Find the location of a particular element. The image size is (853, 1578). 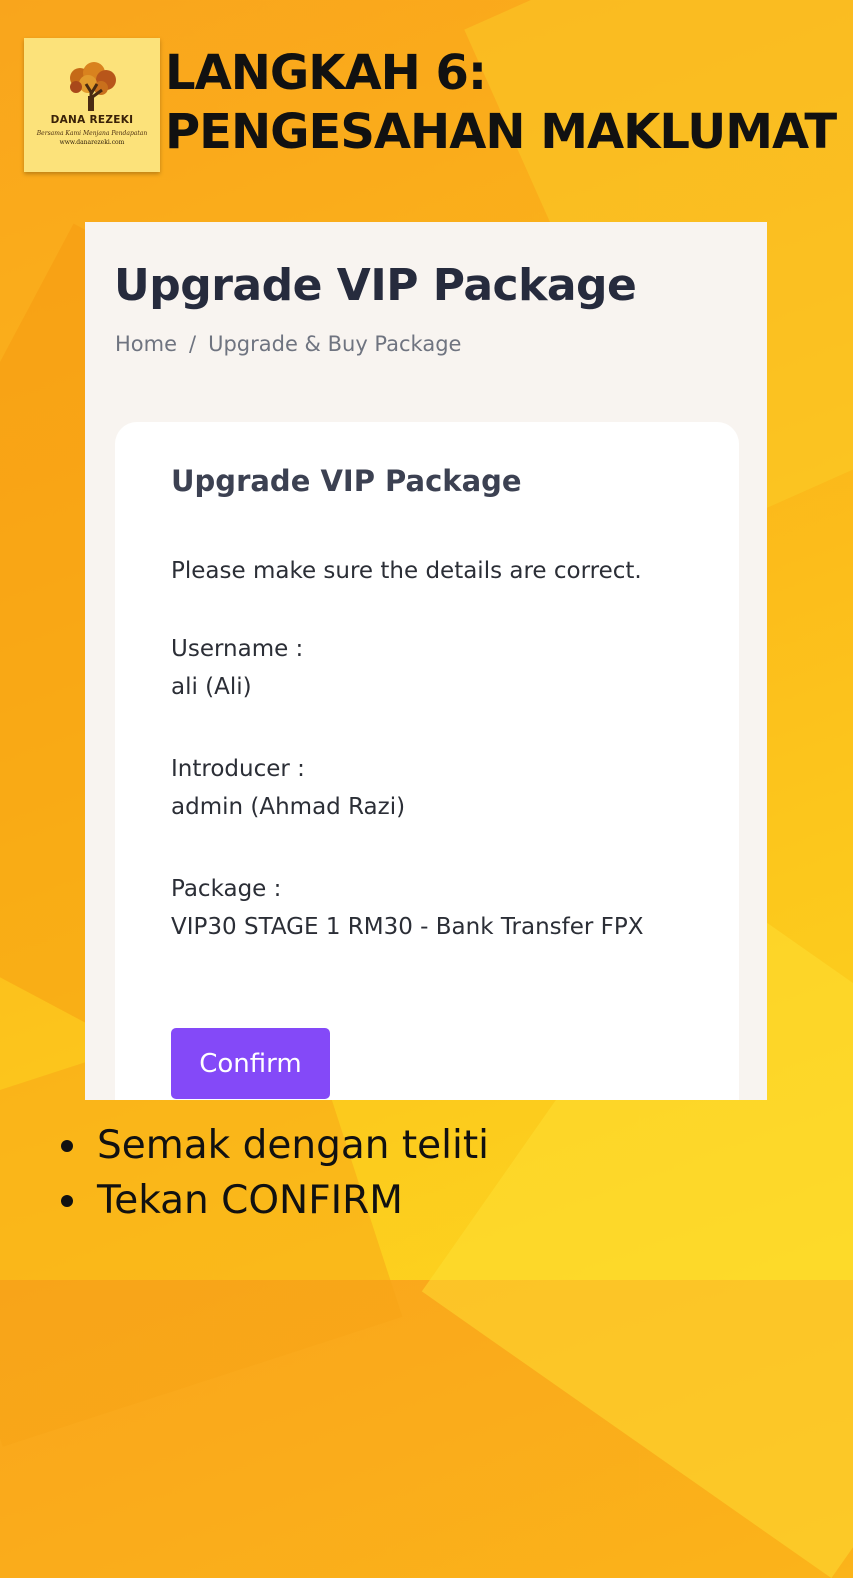

card-title: Upgrade VIP Package is located at coordinates (346, 481).